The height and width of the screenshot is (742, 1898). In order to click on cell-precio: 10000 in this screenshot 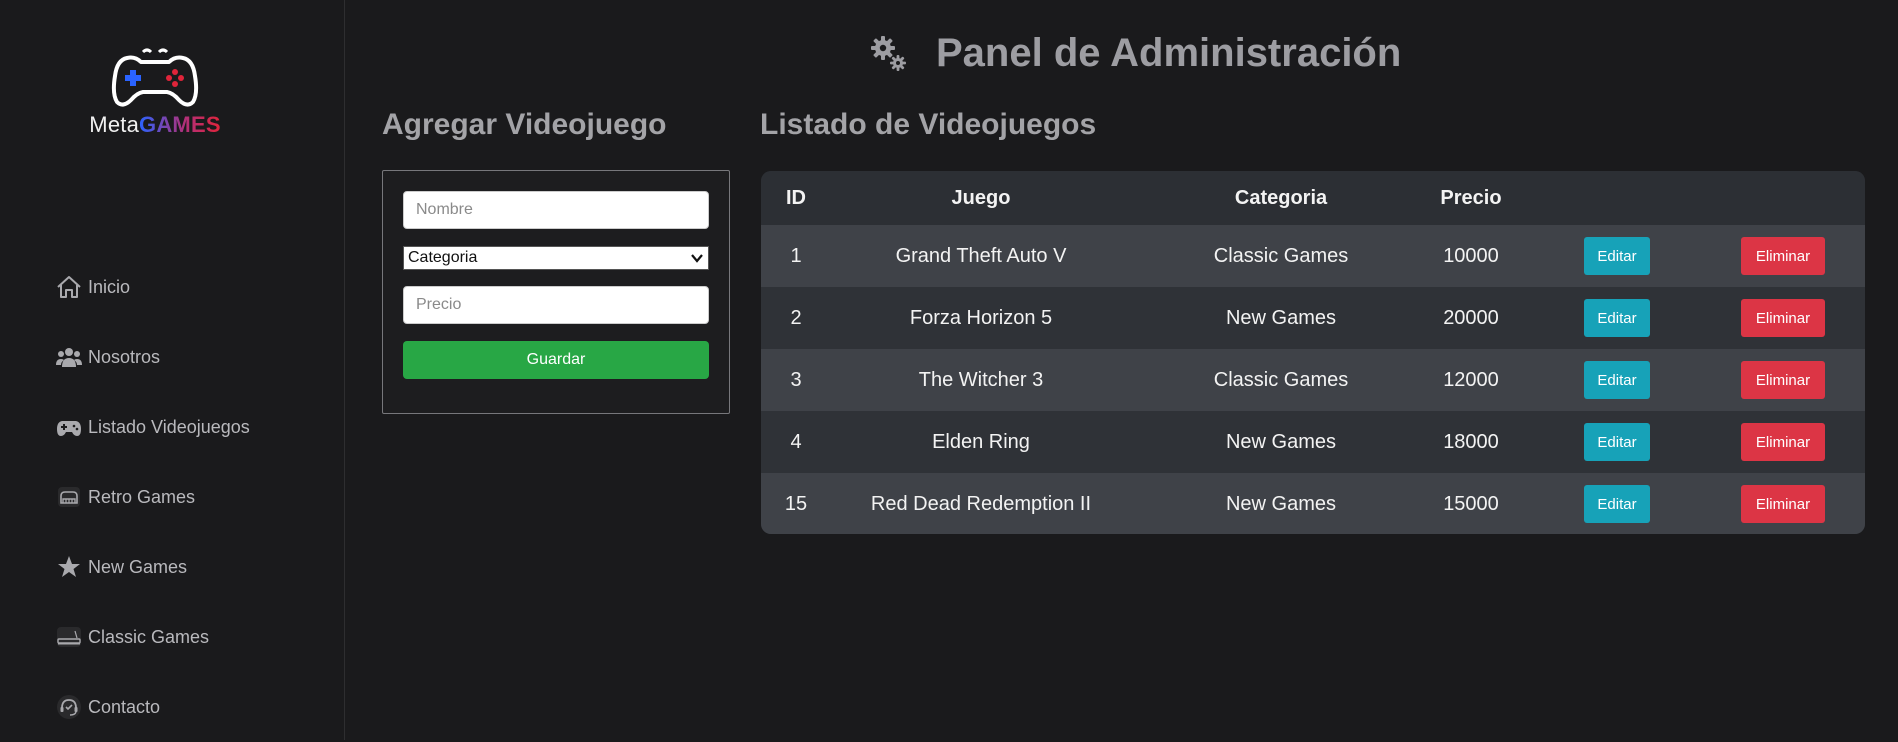, I will do `click(1471, 255)`.